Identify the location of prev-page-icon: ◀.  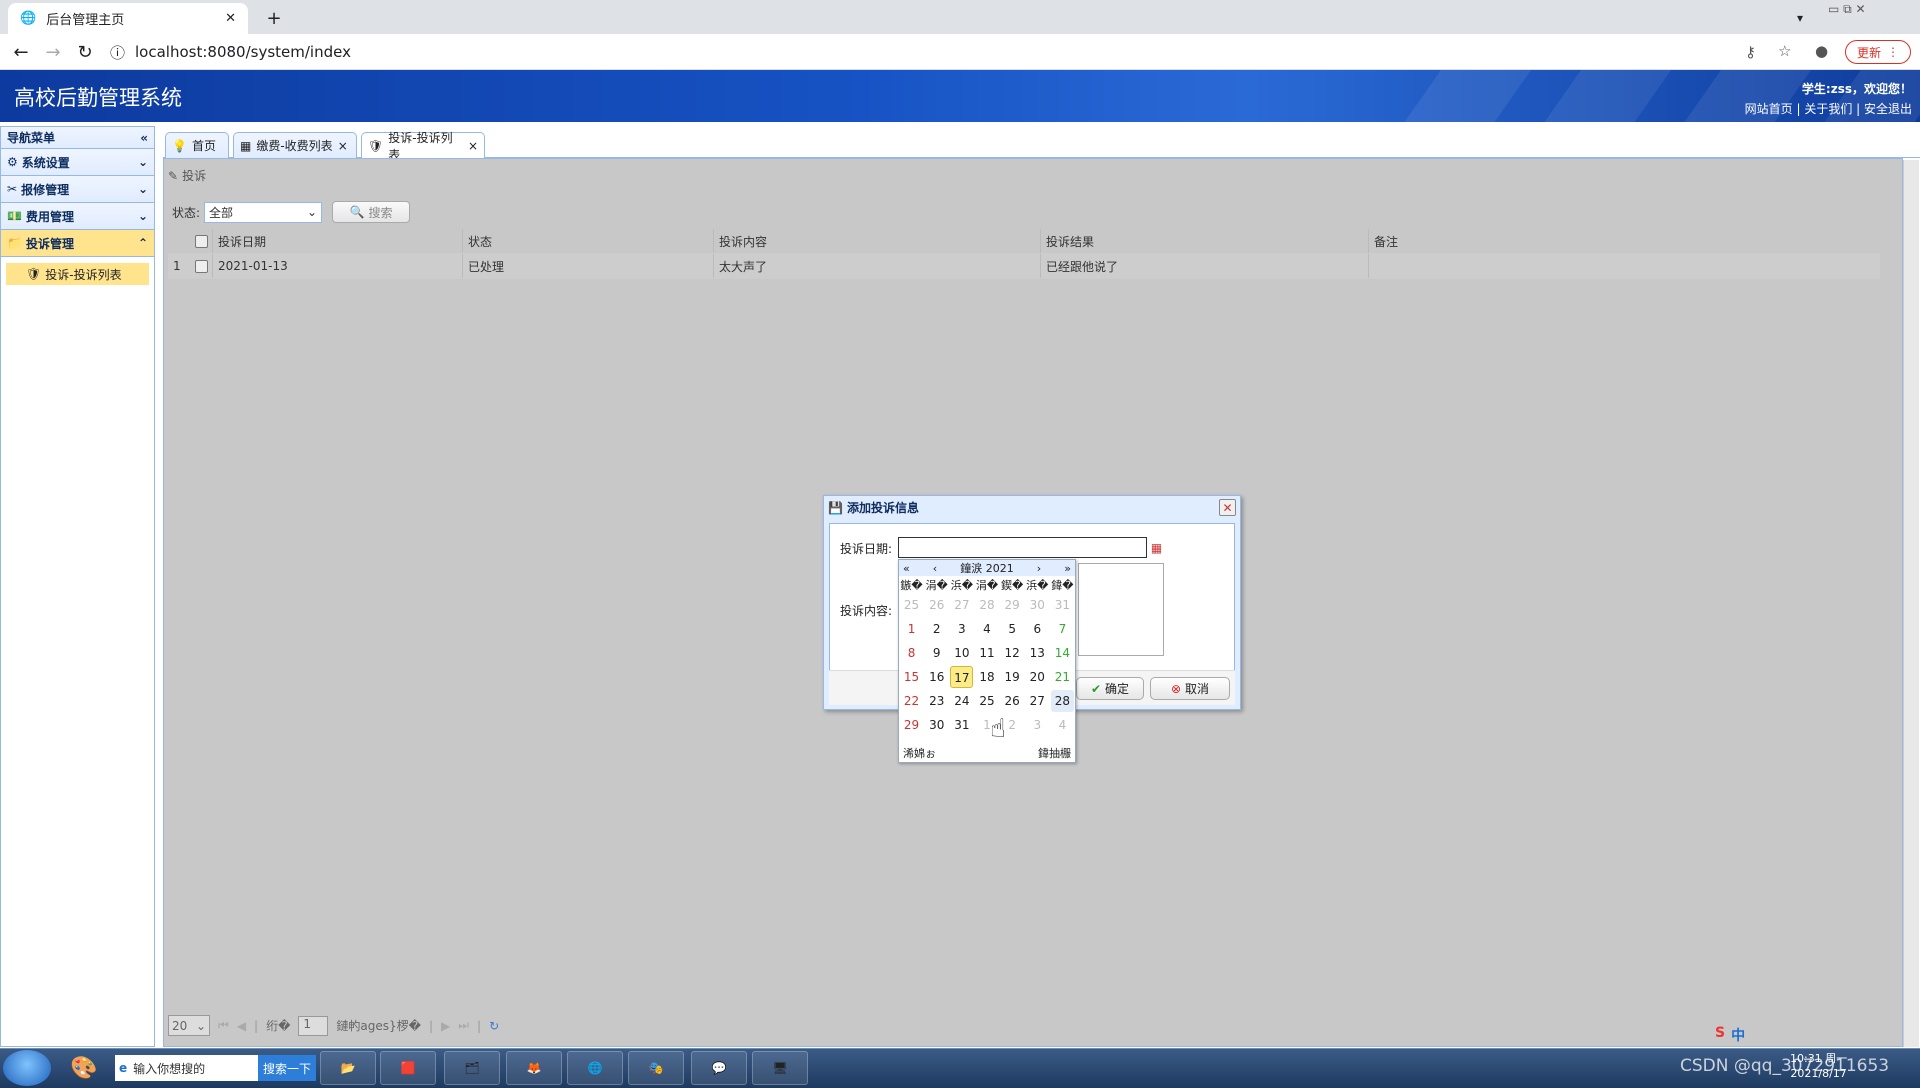
(241, 1026).